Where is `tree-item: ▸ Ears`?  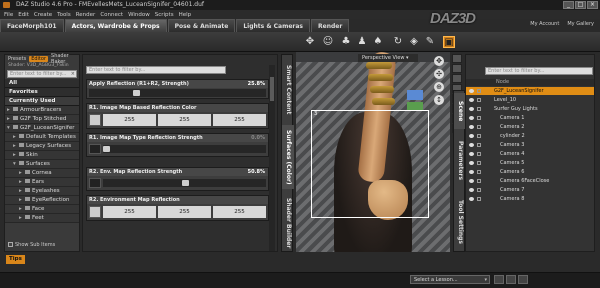 tree-item: ▸ Ears is located at coordinates (42, 182).